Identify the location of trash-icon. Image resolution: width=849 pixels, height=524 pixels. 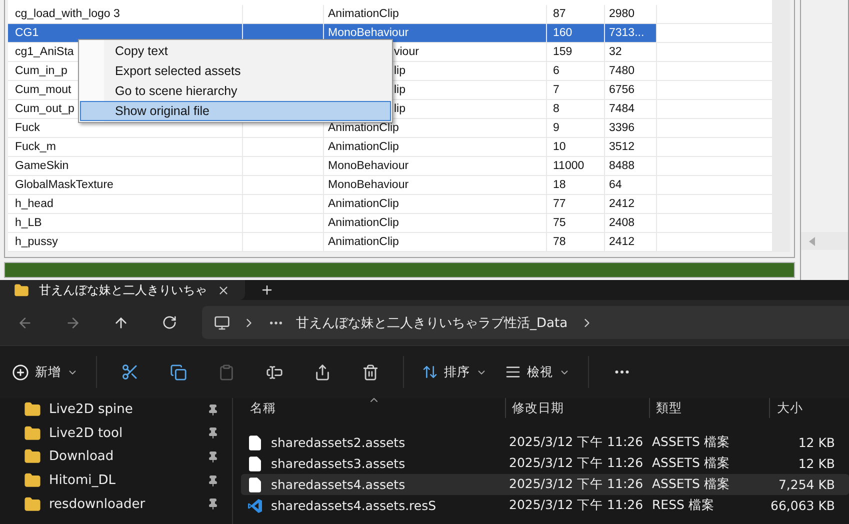
(370, 372).